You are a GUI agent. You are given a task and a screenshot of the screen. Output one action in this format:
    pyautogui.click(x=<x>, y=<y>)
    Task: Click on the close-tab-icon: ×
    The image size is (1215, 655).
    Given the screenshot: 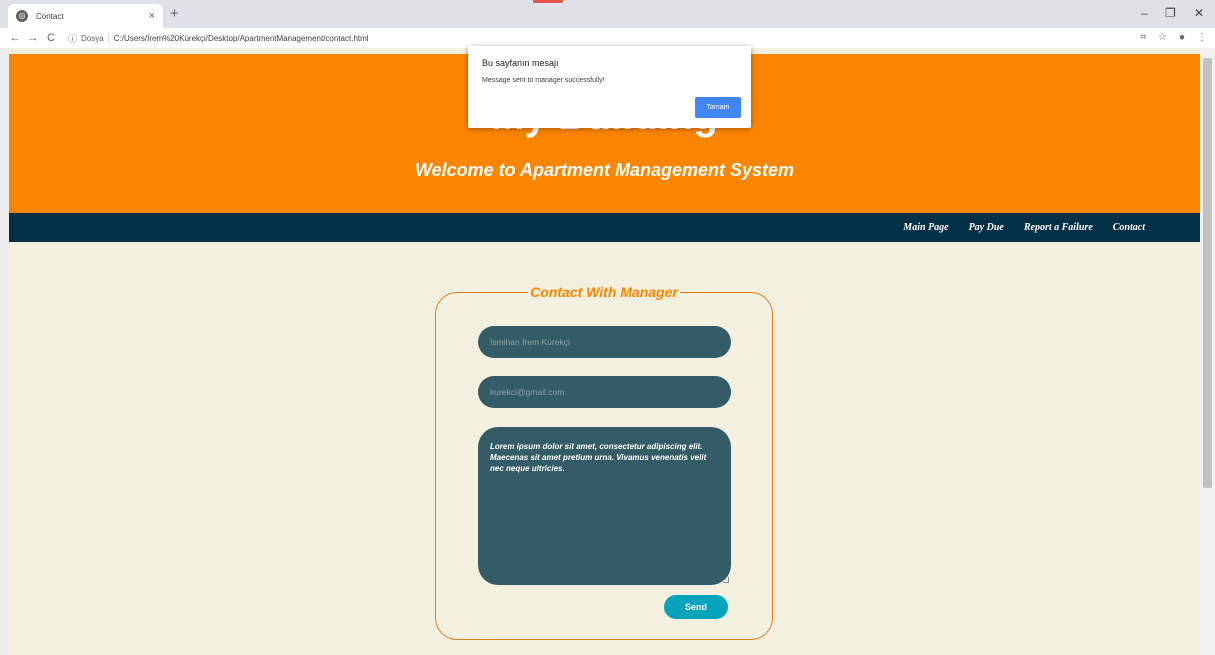 What is the action you would take?
    pyautogui.click(x=152, y=16)
    